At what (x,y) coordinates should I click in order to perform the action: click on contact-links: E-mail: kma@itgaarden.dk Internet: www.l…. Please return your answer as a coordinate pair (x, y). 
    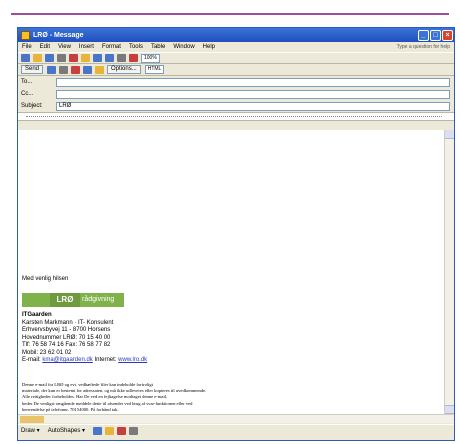
    Looking at the image, I should click on (84, 361).